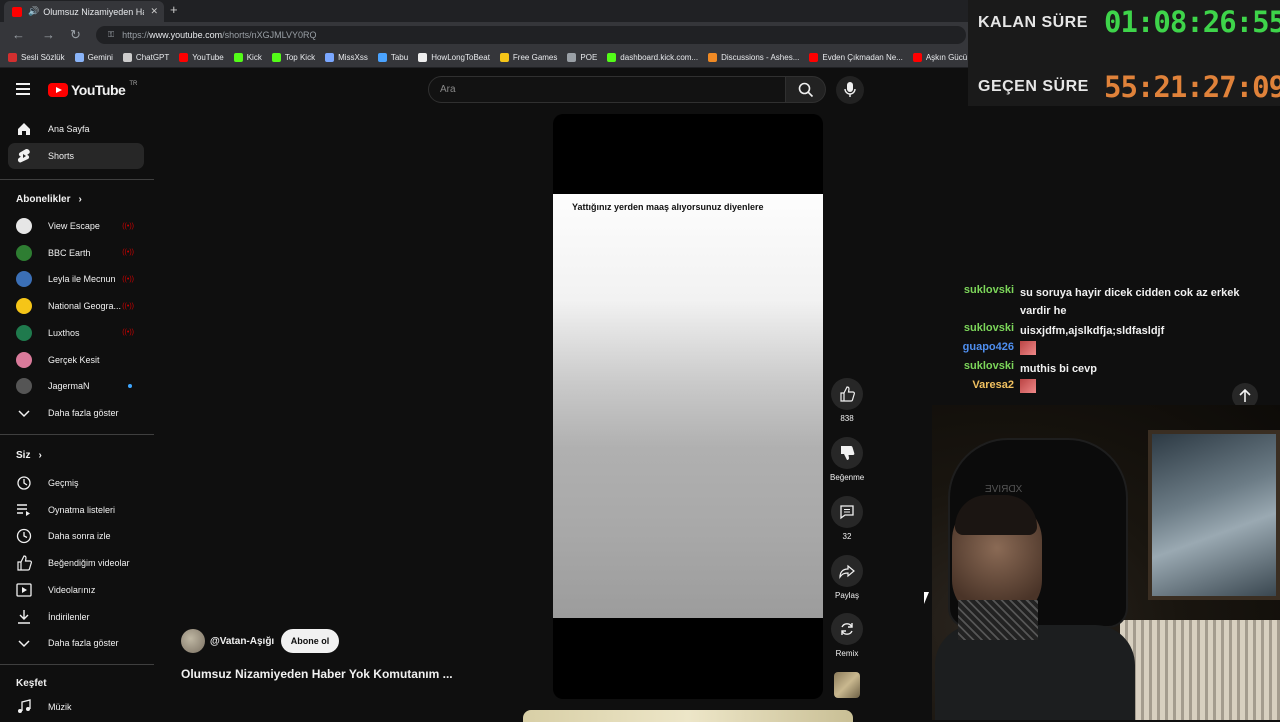 Image resolution: width=1280 pixels, height=722 pixels. I want to click on bookmark-item: YouTube, so click(201, 57).